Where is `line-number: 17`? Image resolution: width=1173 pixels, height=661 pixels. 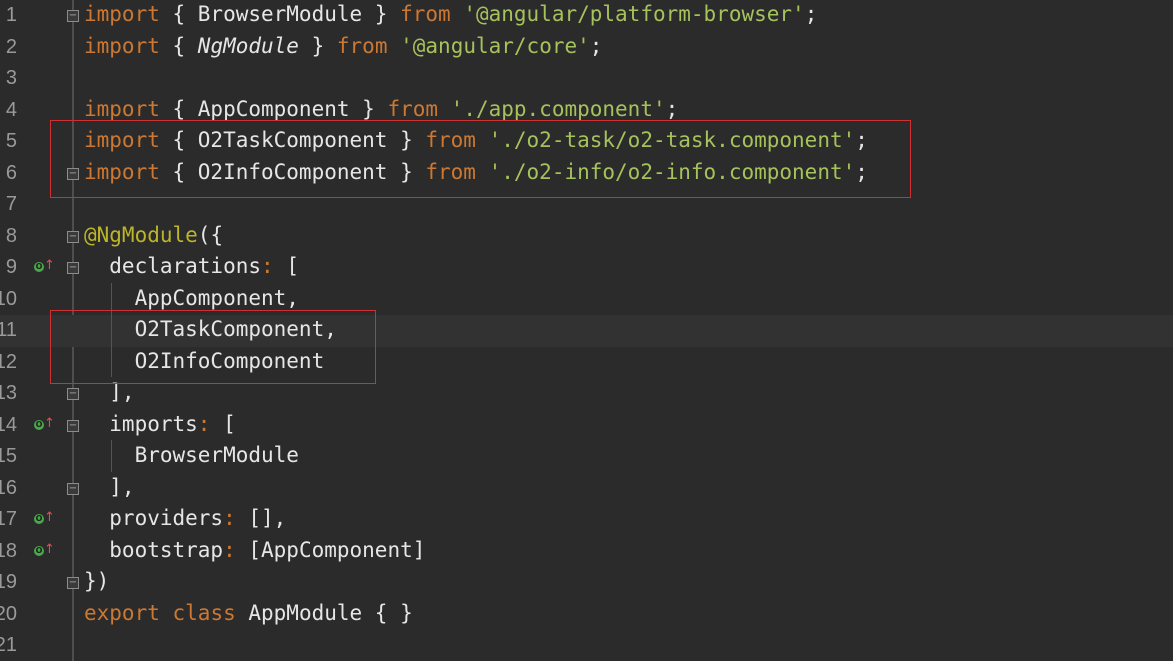
line-number: 17 is located at coordinates (8, 519).